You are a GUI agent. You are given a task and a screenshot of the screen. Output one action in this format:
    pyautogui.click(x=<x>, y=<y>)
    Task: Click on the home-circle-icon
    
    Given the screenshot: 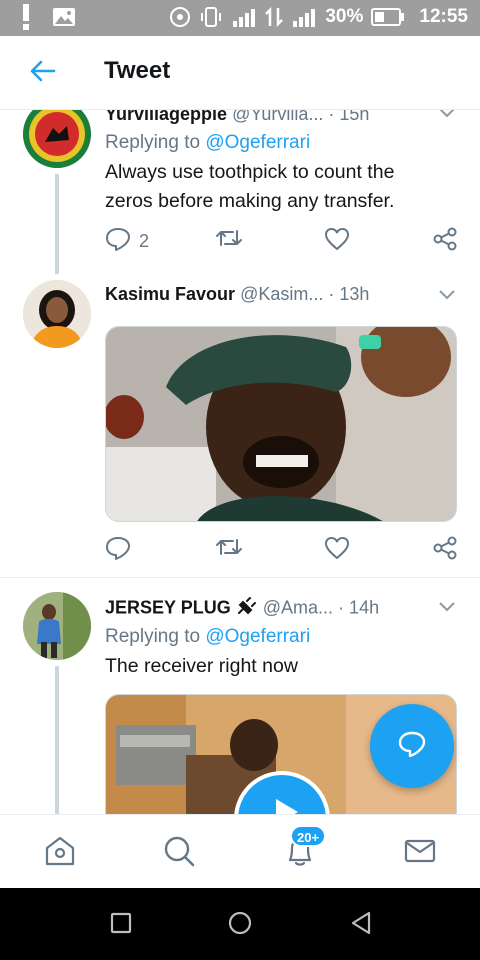 What is the action you would take?
    pyautogui.click(x=240, y=925)
    